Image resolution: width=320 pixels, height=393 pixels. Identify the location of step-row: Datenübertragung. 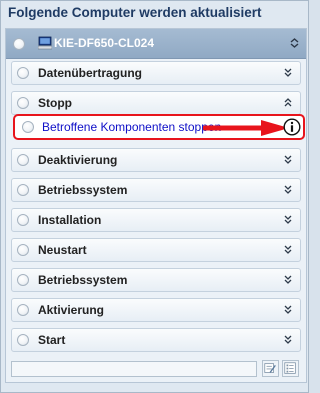
(156, 73).